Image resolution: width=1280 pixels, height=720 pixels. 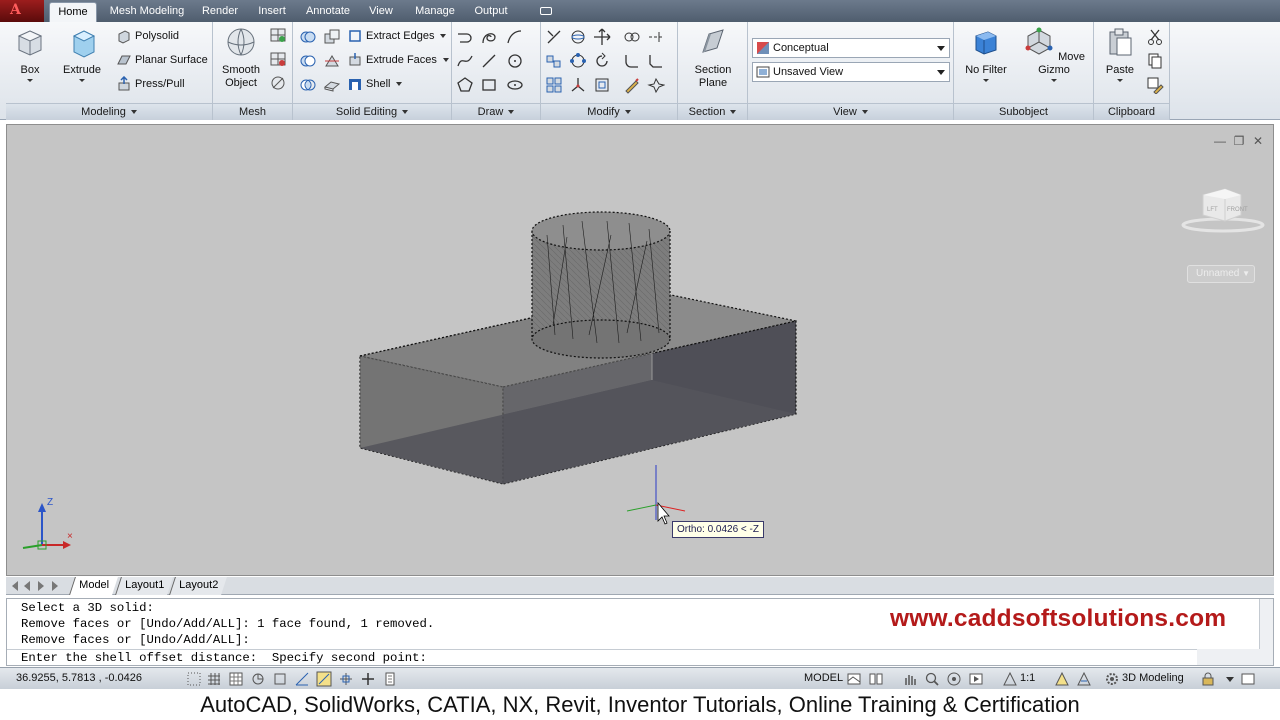 I want to click on 3d-object-snap-icon, so click(x=324, y=679).